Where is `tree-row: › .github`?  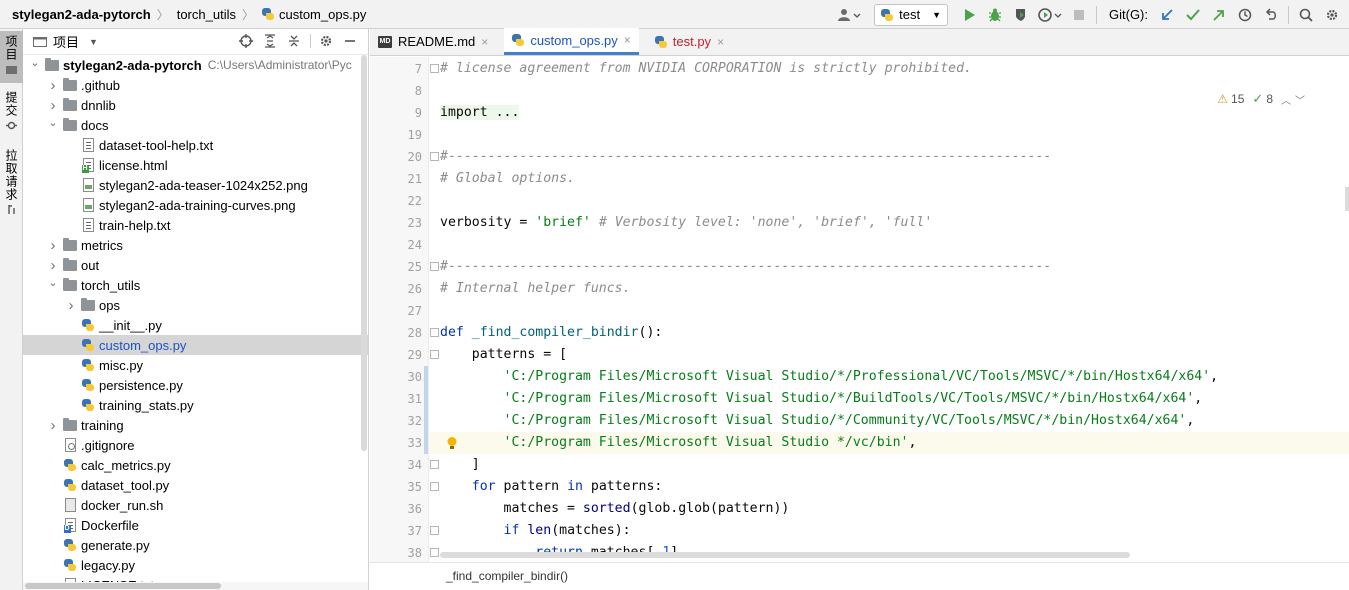
tree-row: › .github is located at coordinates (195, 85).